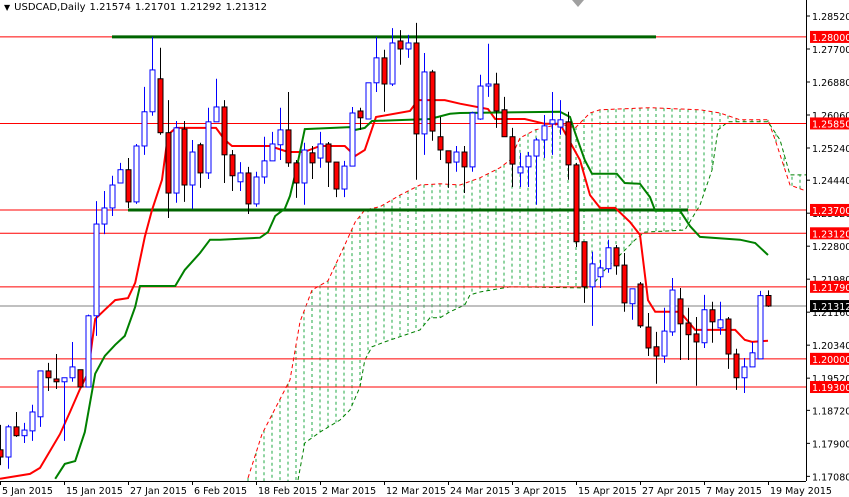  I want to click on time-tick-label: 3 Apr 2015, so click(540, 491).